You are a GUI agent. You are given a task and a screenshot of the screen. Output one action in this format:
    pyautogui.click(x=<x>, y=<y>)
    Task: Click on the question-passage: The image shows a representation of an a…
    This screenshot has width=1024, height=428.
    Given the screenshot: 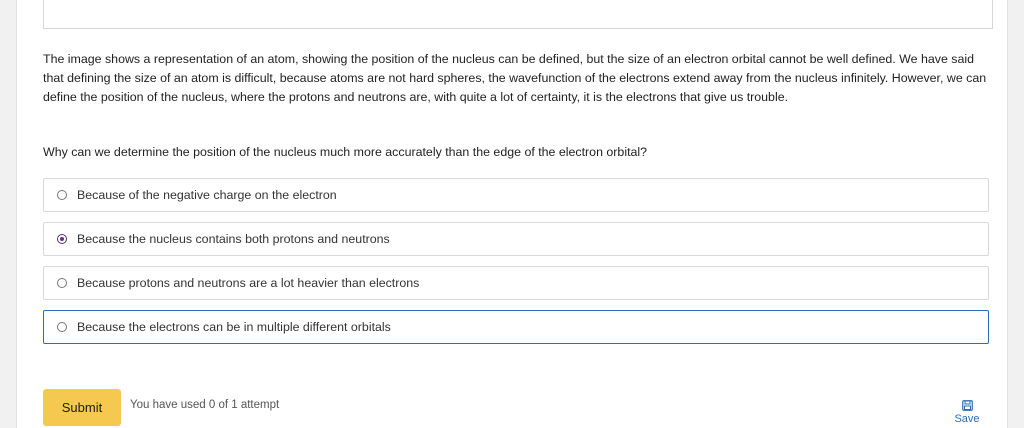 What is the action you would take?
    pyautogui.click(x=515, y=78)
    